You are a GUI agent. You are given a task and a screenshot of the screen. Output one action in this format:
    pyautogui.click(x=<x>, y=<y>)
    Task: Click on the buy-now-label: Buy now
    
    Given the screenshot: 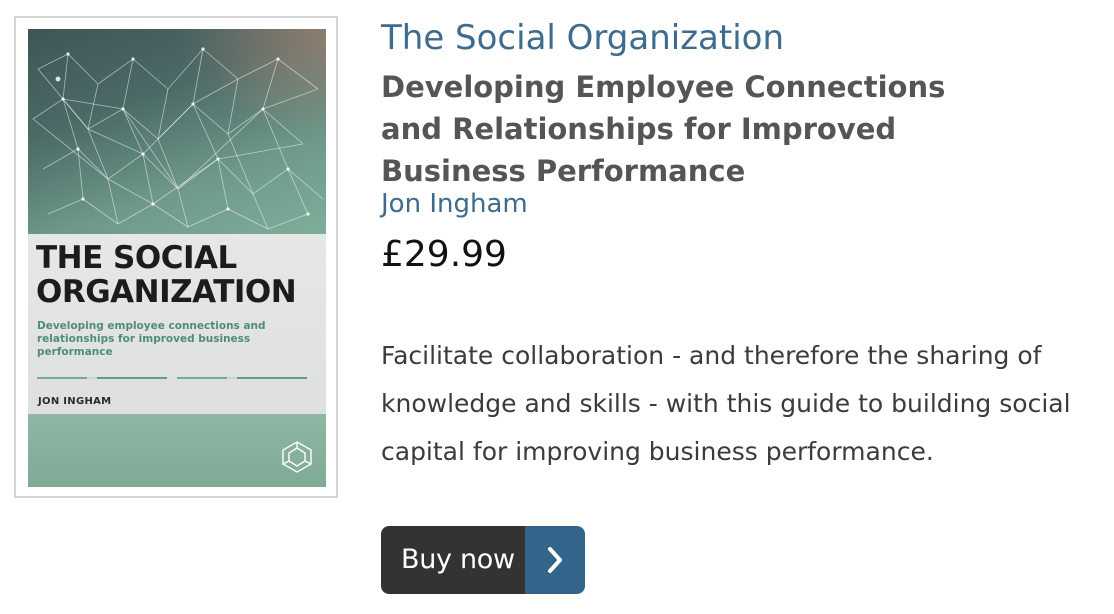 What is the action you would take?
    pyautogui.click(x=453, y=560)
    